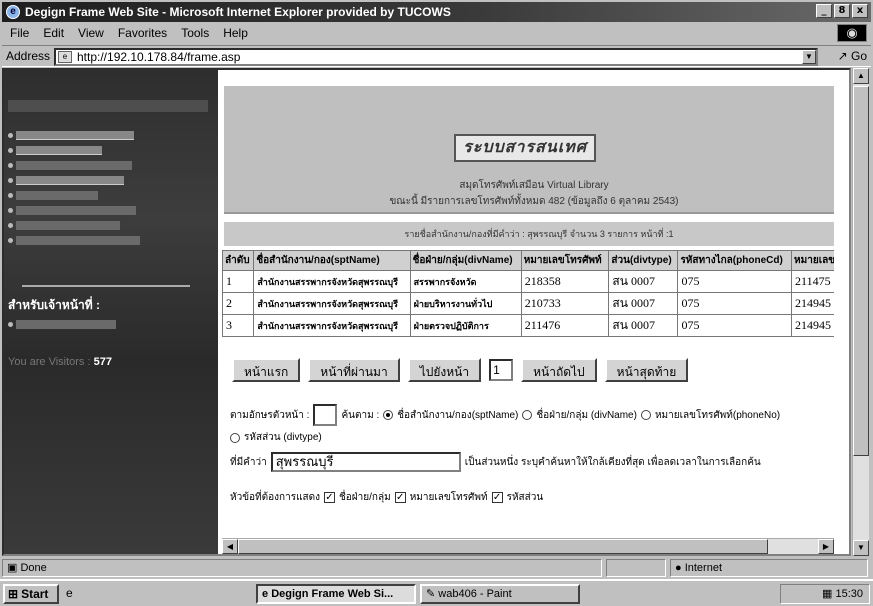  What do you see at coordinates (65, 57) in the screenshot?
I see `page-icon: e` at bounding box center [65, 57].